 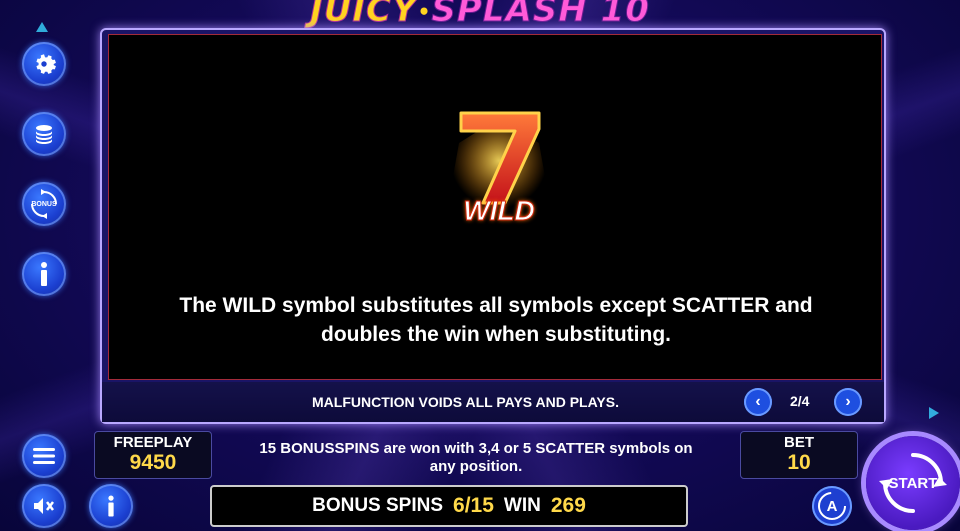 I want to click on bonus-cycle-icon, so click(x=44, y=204).